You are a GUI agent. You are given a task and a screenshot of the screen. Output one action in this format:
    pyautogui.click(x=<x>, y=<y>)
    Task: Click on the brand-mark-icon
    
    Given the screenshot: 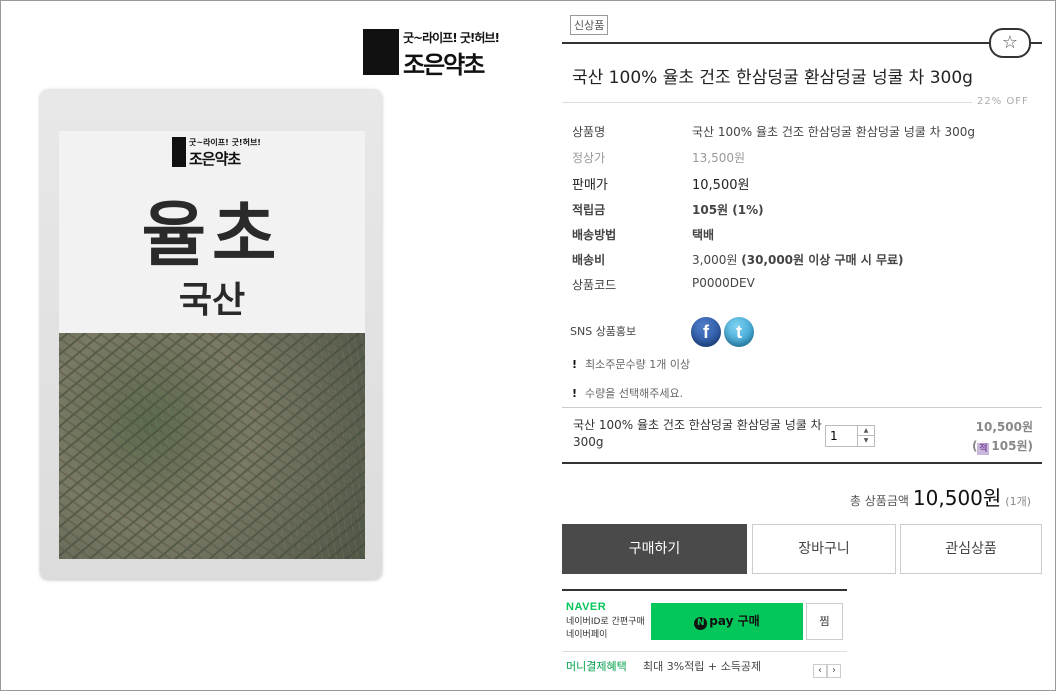 What is the action you would take?
    pyautogui.click(x=381, y=52)
    